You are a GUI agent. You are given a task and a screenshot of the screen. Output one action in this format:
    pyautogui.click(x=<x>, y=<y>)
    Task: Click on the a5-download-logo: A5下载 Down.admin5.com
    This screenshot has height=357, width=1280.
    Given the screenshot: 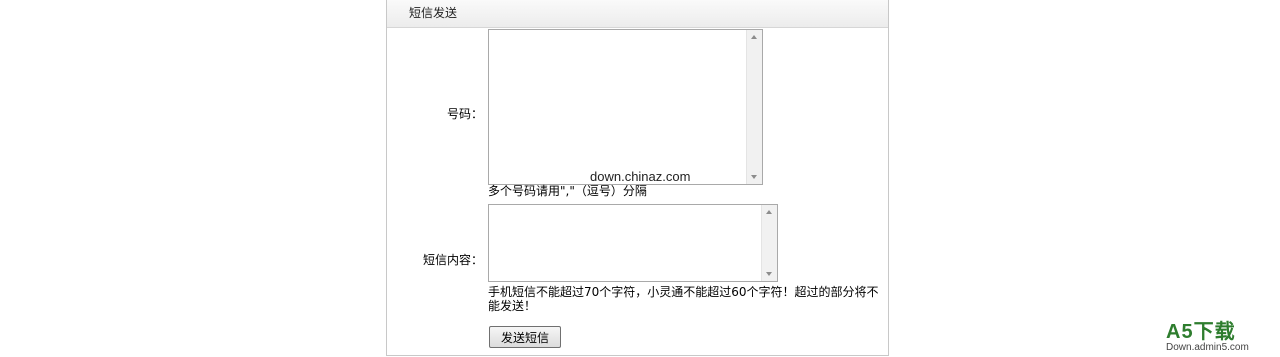 What is the action you would take?
    pyautogui.click(x=1207, y=338)
    